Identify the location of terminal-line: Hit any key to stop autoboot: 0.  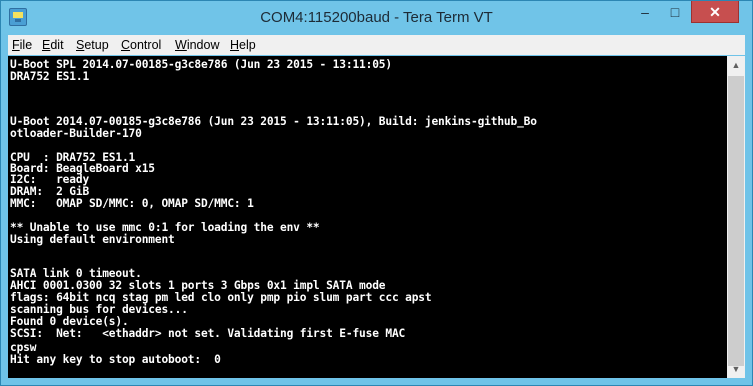
(115, 359).